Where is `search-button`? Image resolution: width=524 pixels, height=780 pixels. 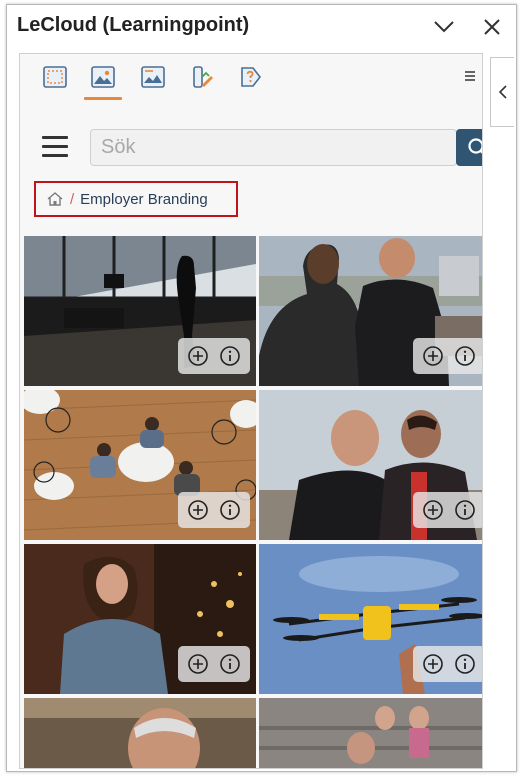 search-button is located at coordinates (469, 147).